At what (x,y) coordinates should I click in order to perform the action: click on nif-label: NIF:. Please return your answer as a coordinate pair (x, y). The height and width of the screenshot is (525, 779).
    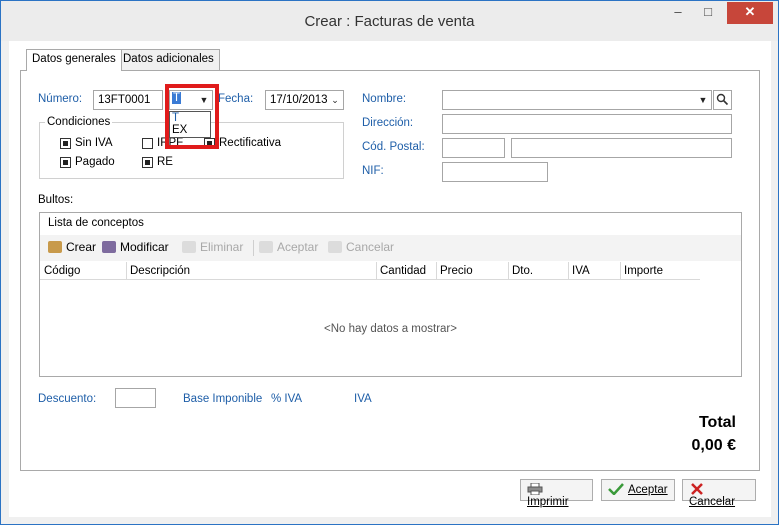
    Looking at the image, I should click on (373, 171).